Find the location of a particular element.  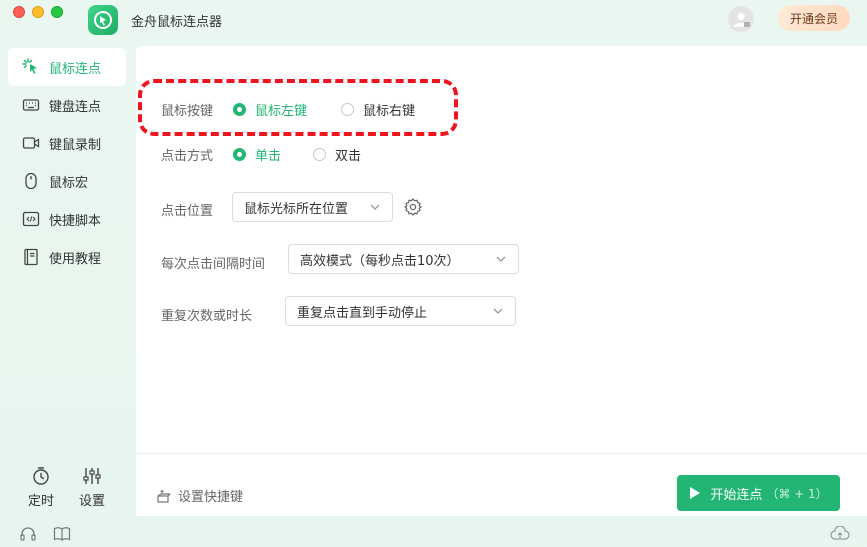

sidebar-item-label: 键盘连点 is located at coordinates (75, 107).